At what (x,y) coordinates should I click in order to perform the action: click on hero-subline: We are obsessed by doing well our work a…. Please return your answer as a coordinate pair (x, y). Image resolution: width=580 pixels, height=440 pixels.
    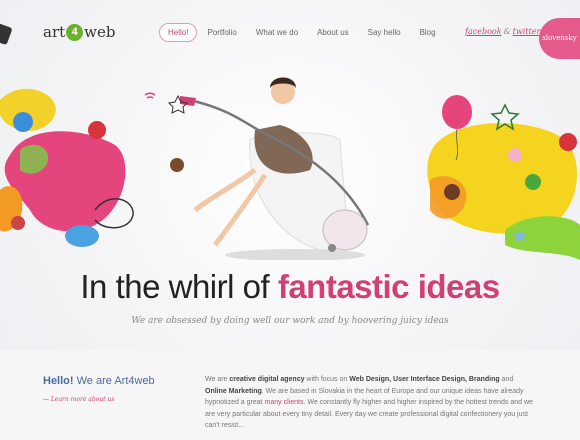
    Looking at the image, I should click on (290, 321).